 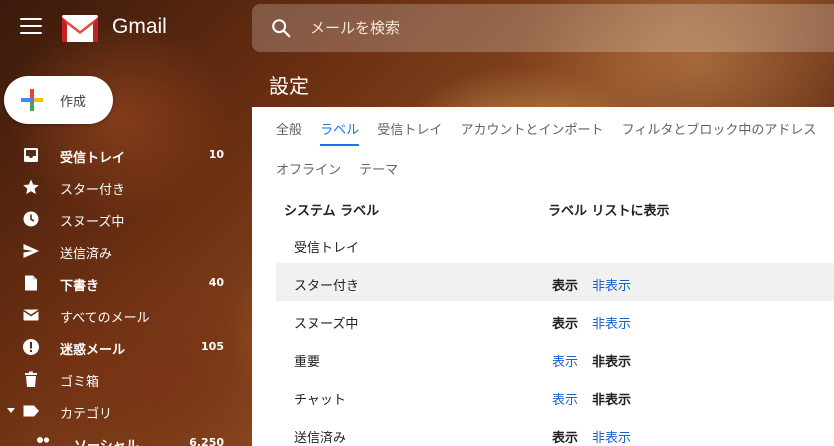 I want to click on page-title: 設定, so click(x=289, y=86).